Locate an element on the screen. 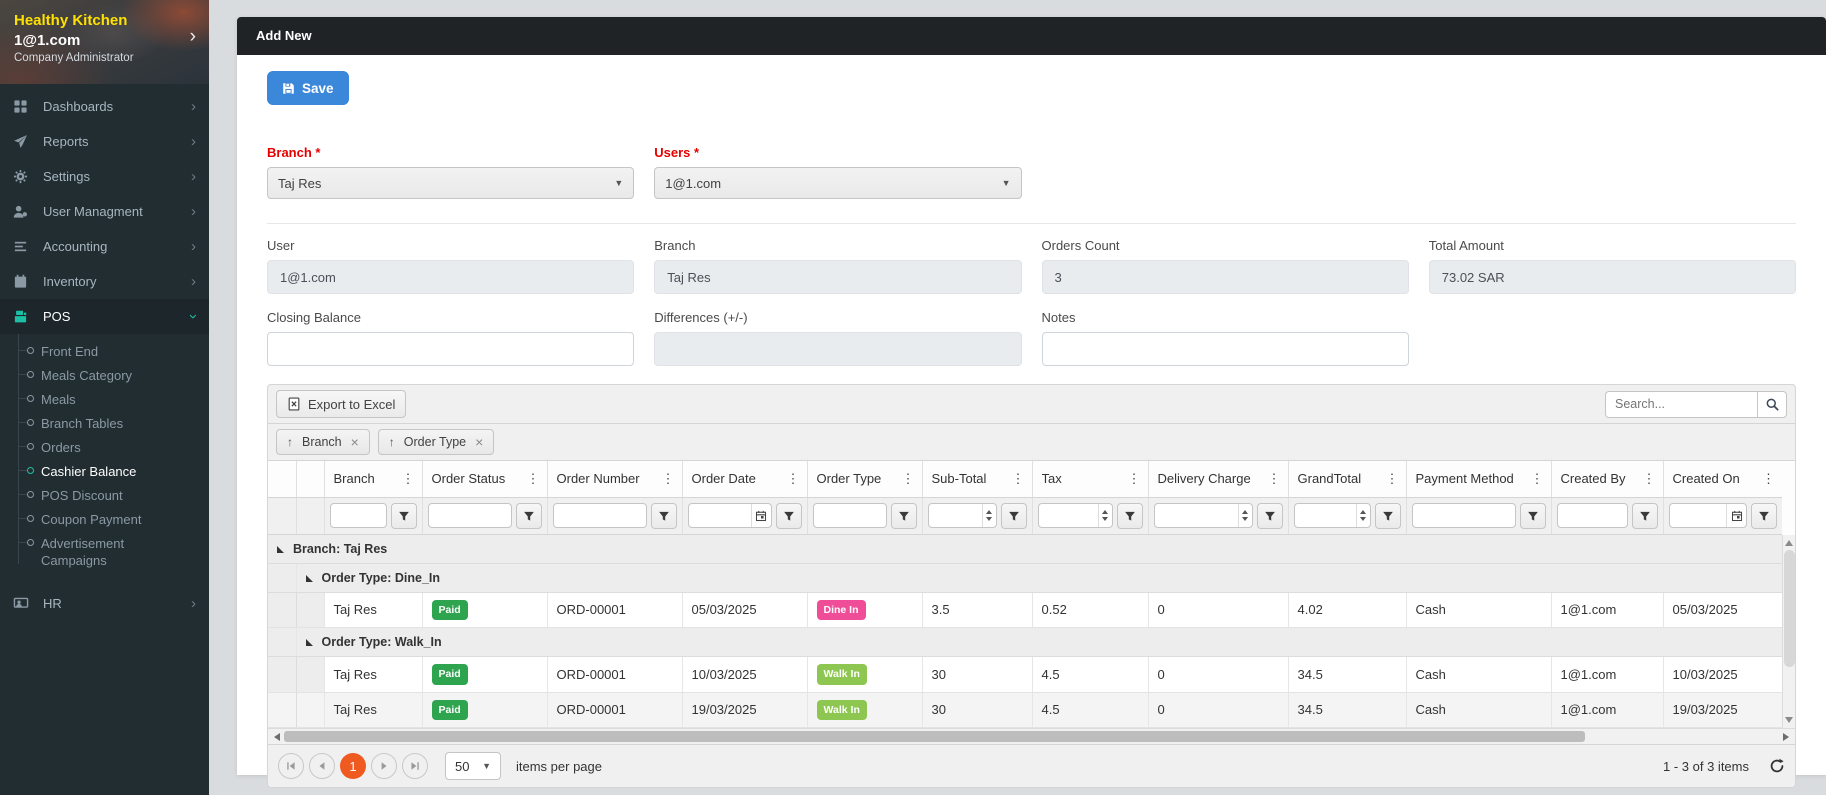 The width and height of the screenshot is (1826, 795). filter-input-created-by is located at coordinates (1592, 515).